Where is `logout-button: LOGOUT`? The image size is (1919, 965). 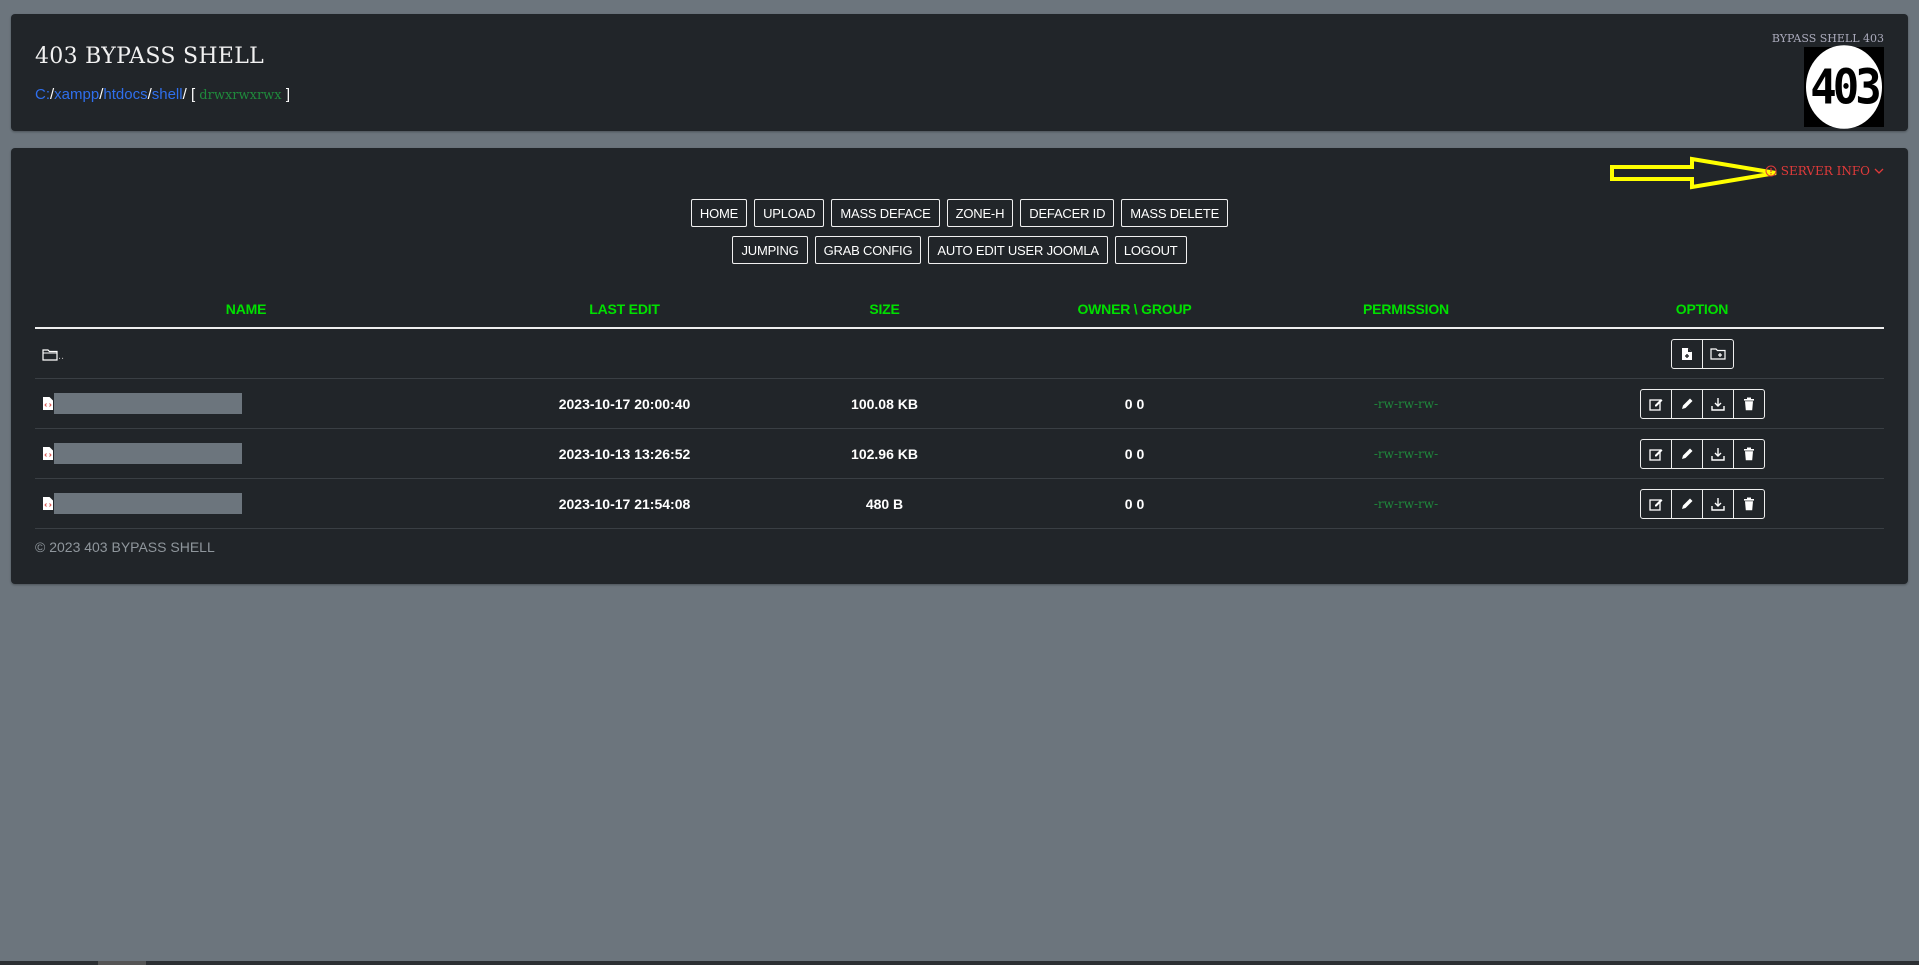
logout-button: LOGOUT is located at coordinates (1150, 250).